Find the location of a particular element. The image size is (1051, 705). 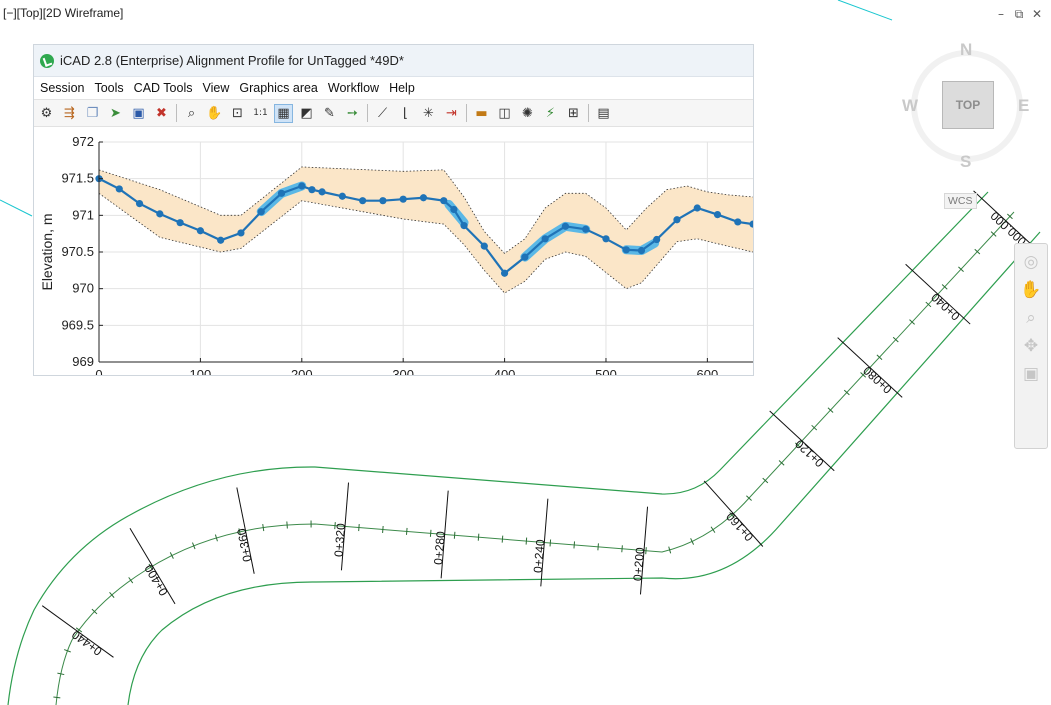

menu-cad-tools: CAD Tools is located at coordinates (166, 88).